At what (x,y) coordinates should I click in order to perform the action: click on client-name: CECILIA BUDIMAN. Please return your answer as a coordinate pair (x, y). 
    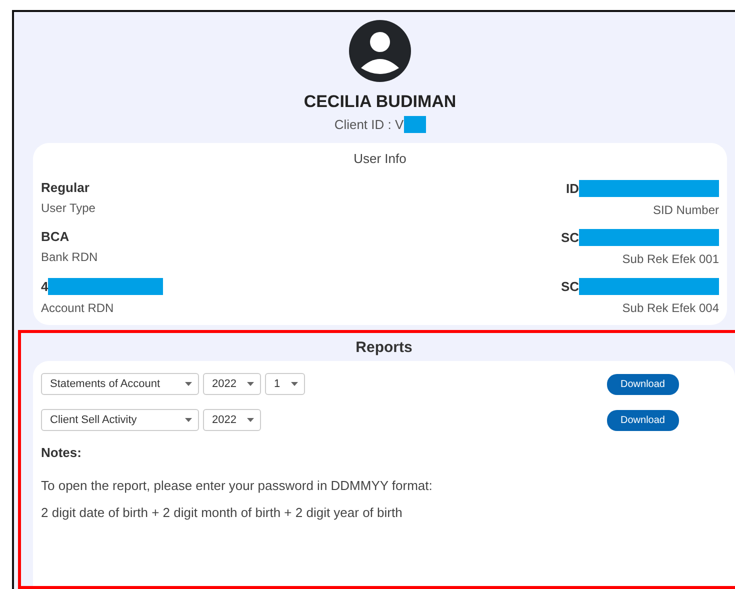
    Looking at the image, I should click on (380, 102).